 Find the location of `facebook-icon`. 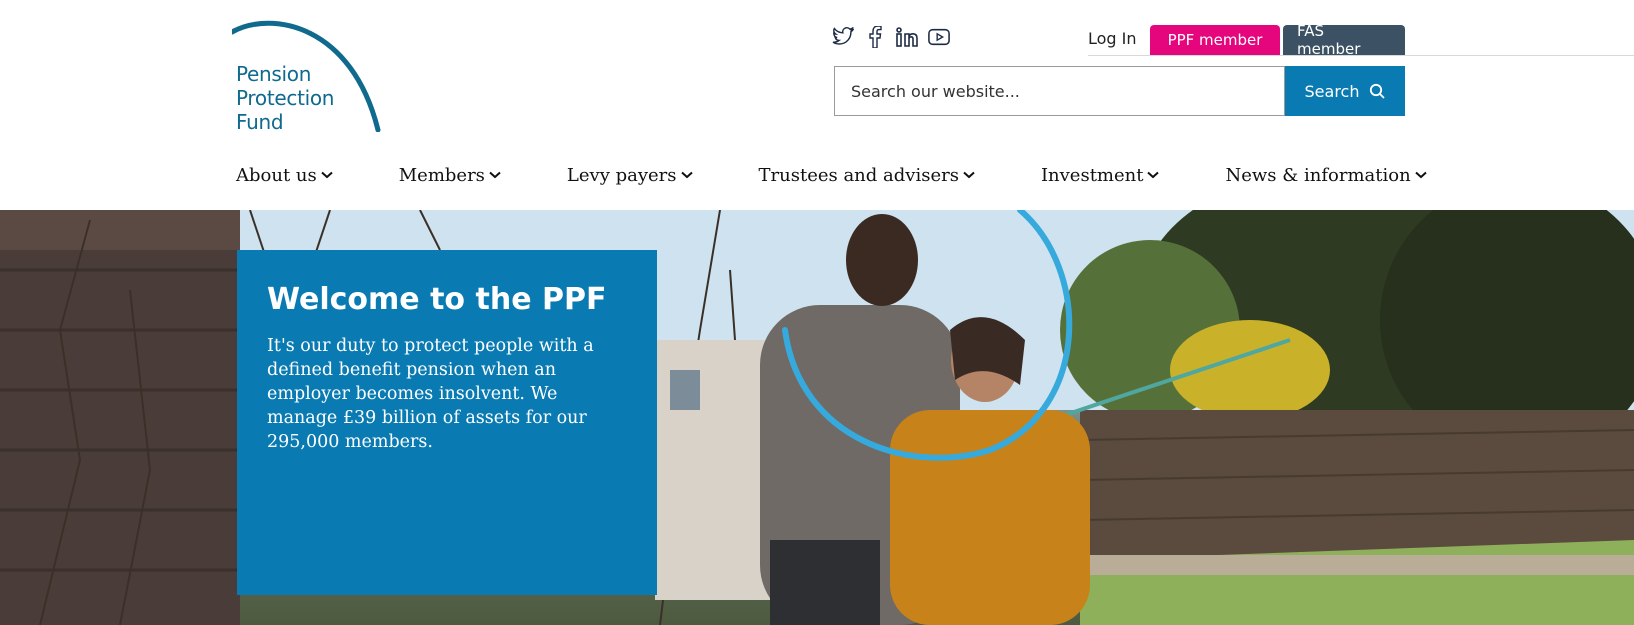

facebook-icon is located at coordinates (875, 37).